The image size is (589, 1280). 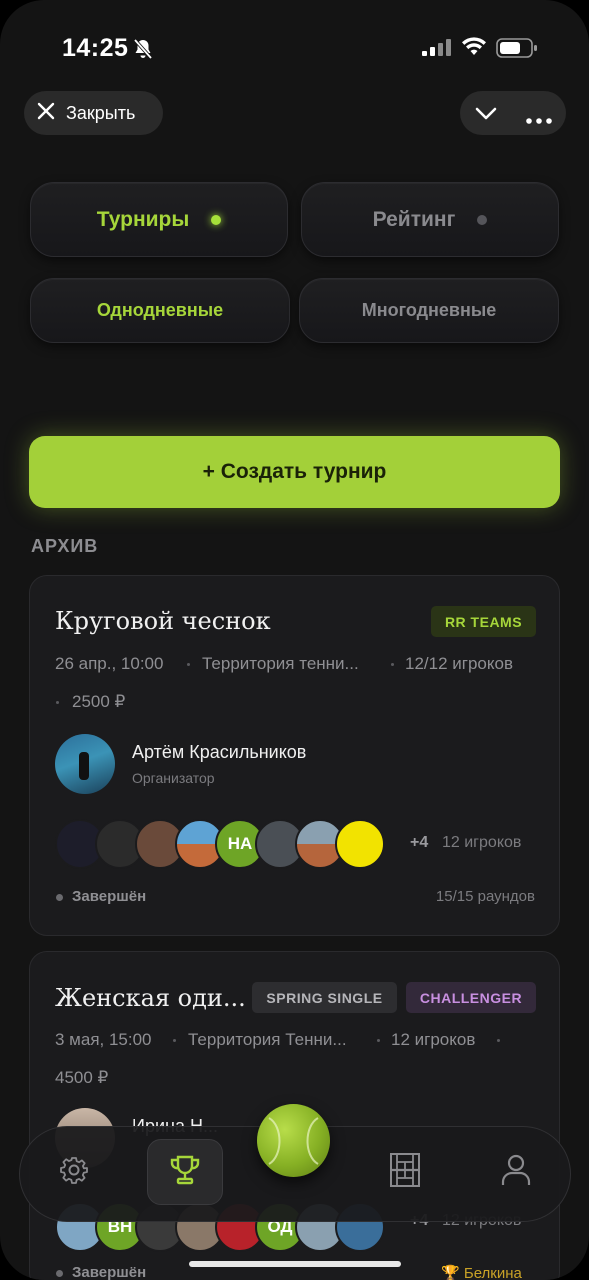 I want to click on more-dots-icon, so click(x=539, y=120).